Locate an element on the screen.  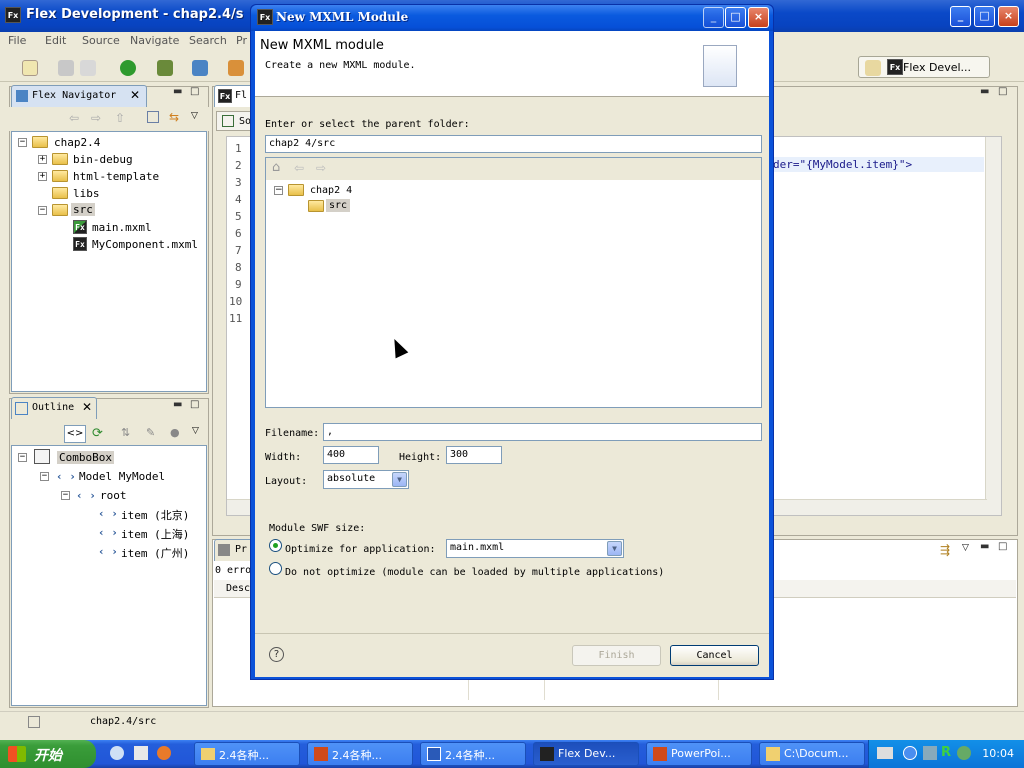
optimize-radio is located at coordinates (275, 545).